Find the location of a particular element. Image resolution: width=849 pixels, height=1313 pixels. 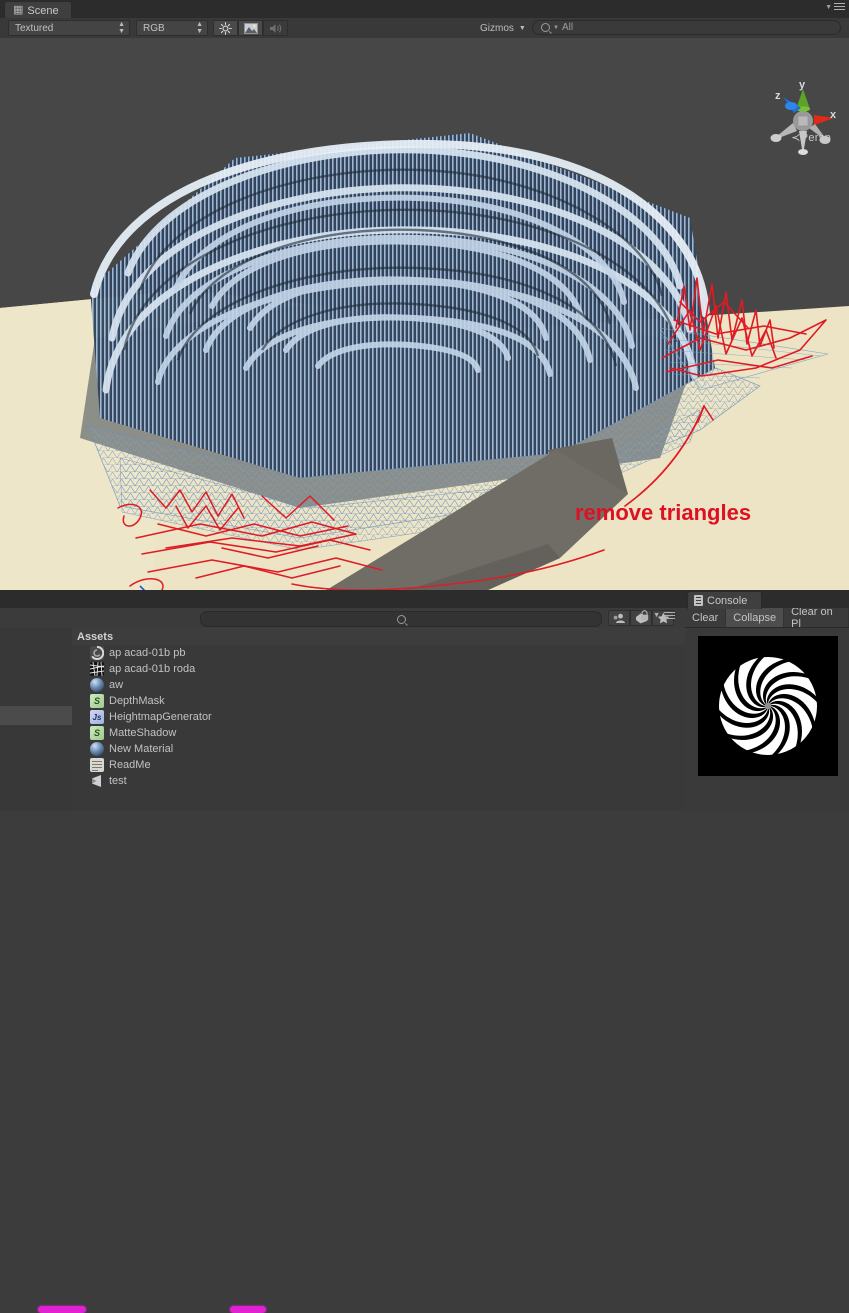

type-filter-icon is located at coordinates (619, 618).